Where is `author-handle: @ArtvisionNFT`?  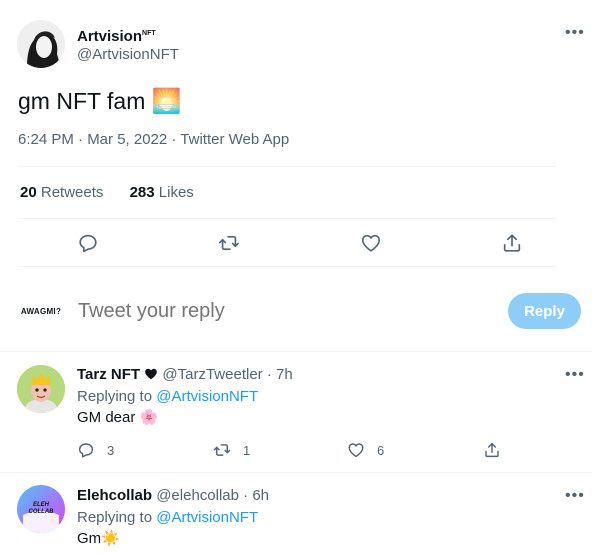
author-handle: @ArtvisionNFT is located at coordinates (128, 55).